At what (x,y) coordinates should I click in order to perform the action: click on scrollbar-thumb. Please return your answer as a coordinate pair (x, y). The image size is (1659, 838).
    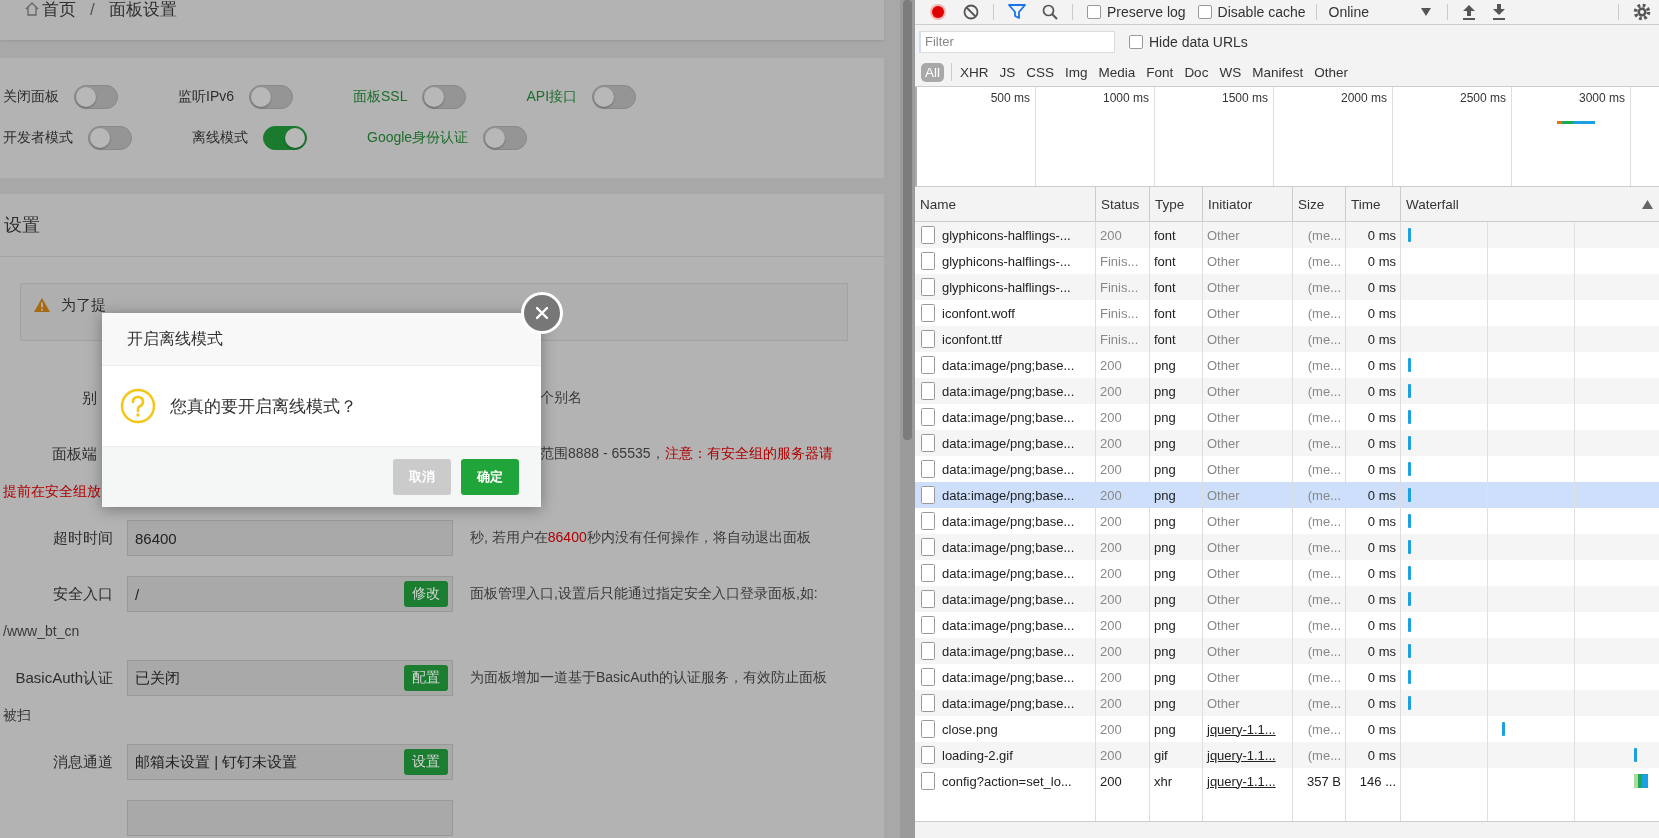
    Looking at the image, I should click on (907, 220).